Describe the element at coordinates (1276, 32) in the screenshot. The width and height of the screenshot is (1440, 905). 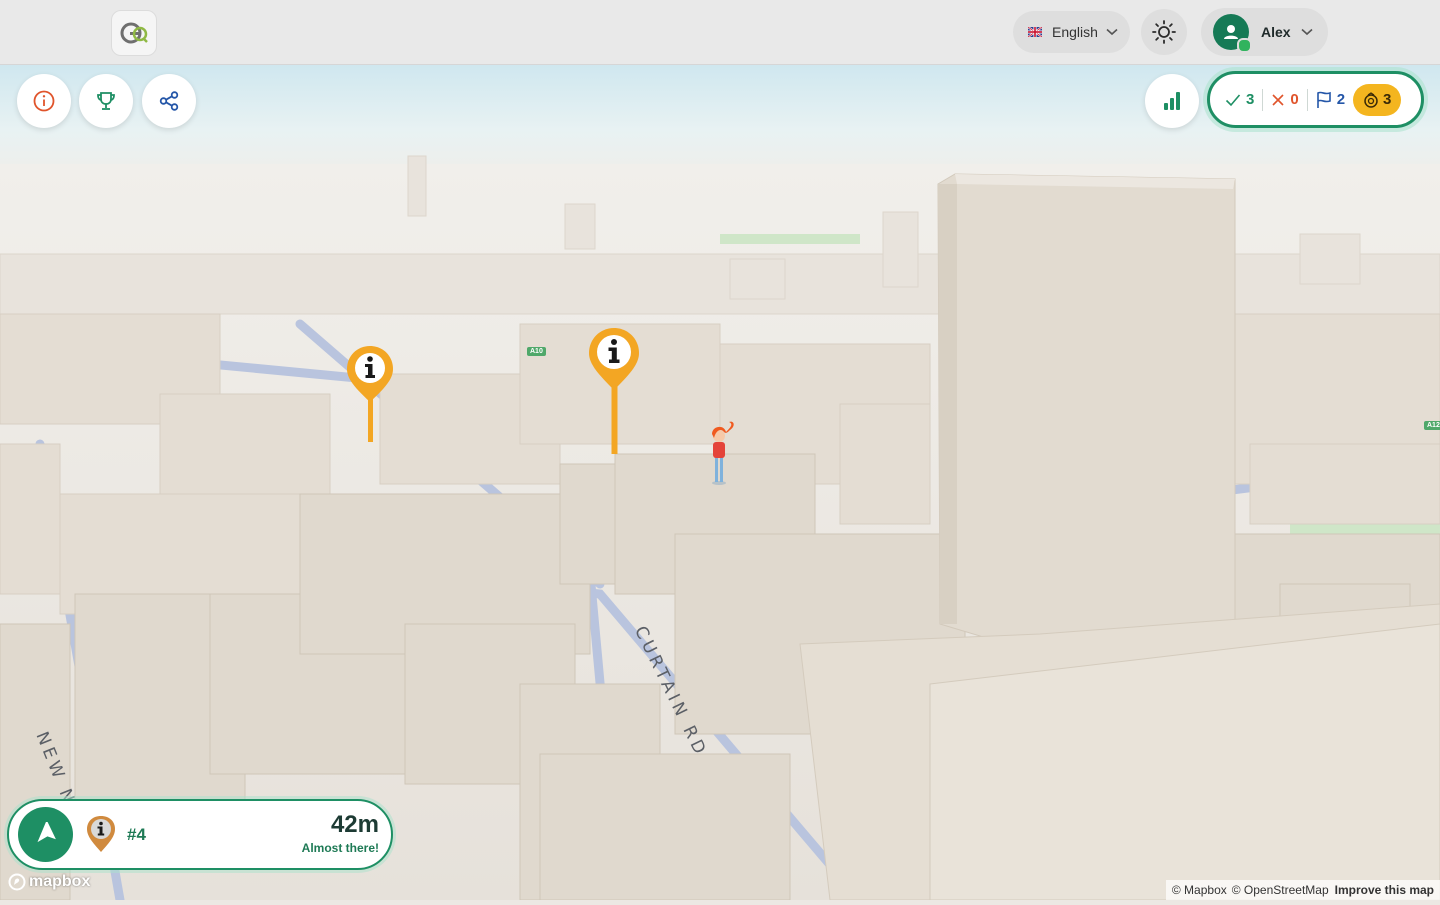
I see `user-name: Alex` at that location.